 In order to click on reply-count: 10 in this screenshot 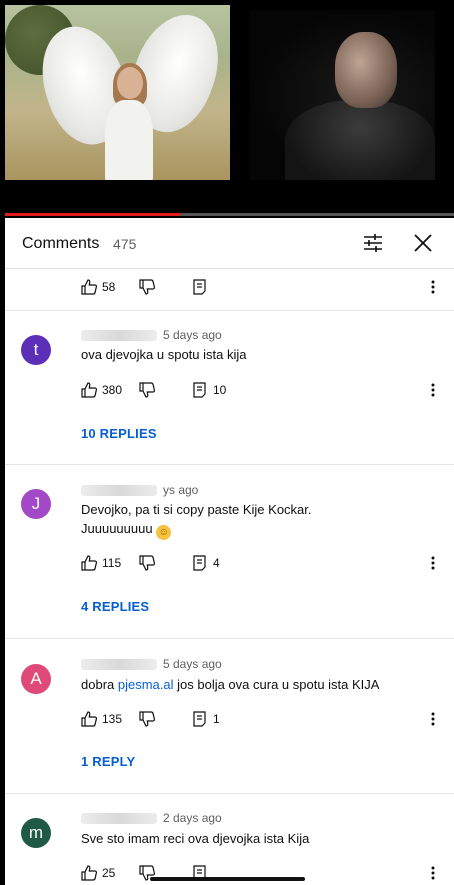, I will do `click(220, 390)`.